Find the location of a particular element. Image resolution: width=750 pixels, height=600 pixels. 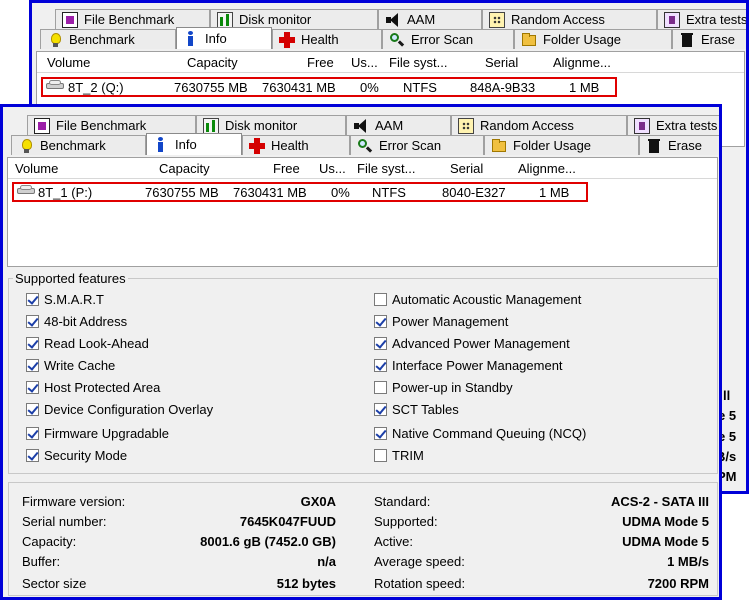

tab-label: Benchmark is located at coordinates (102, 39).